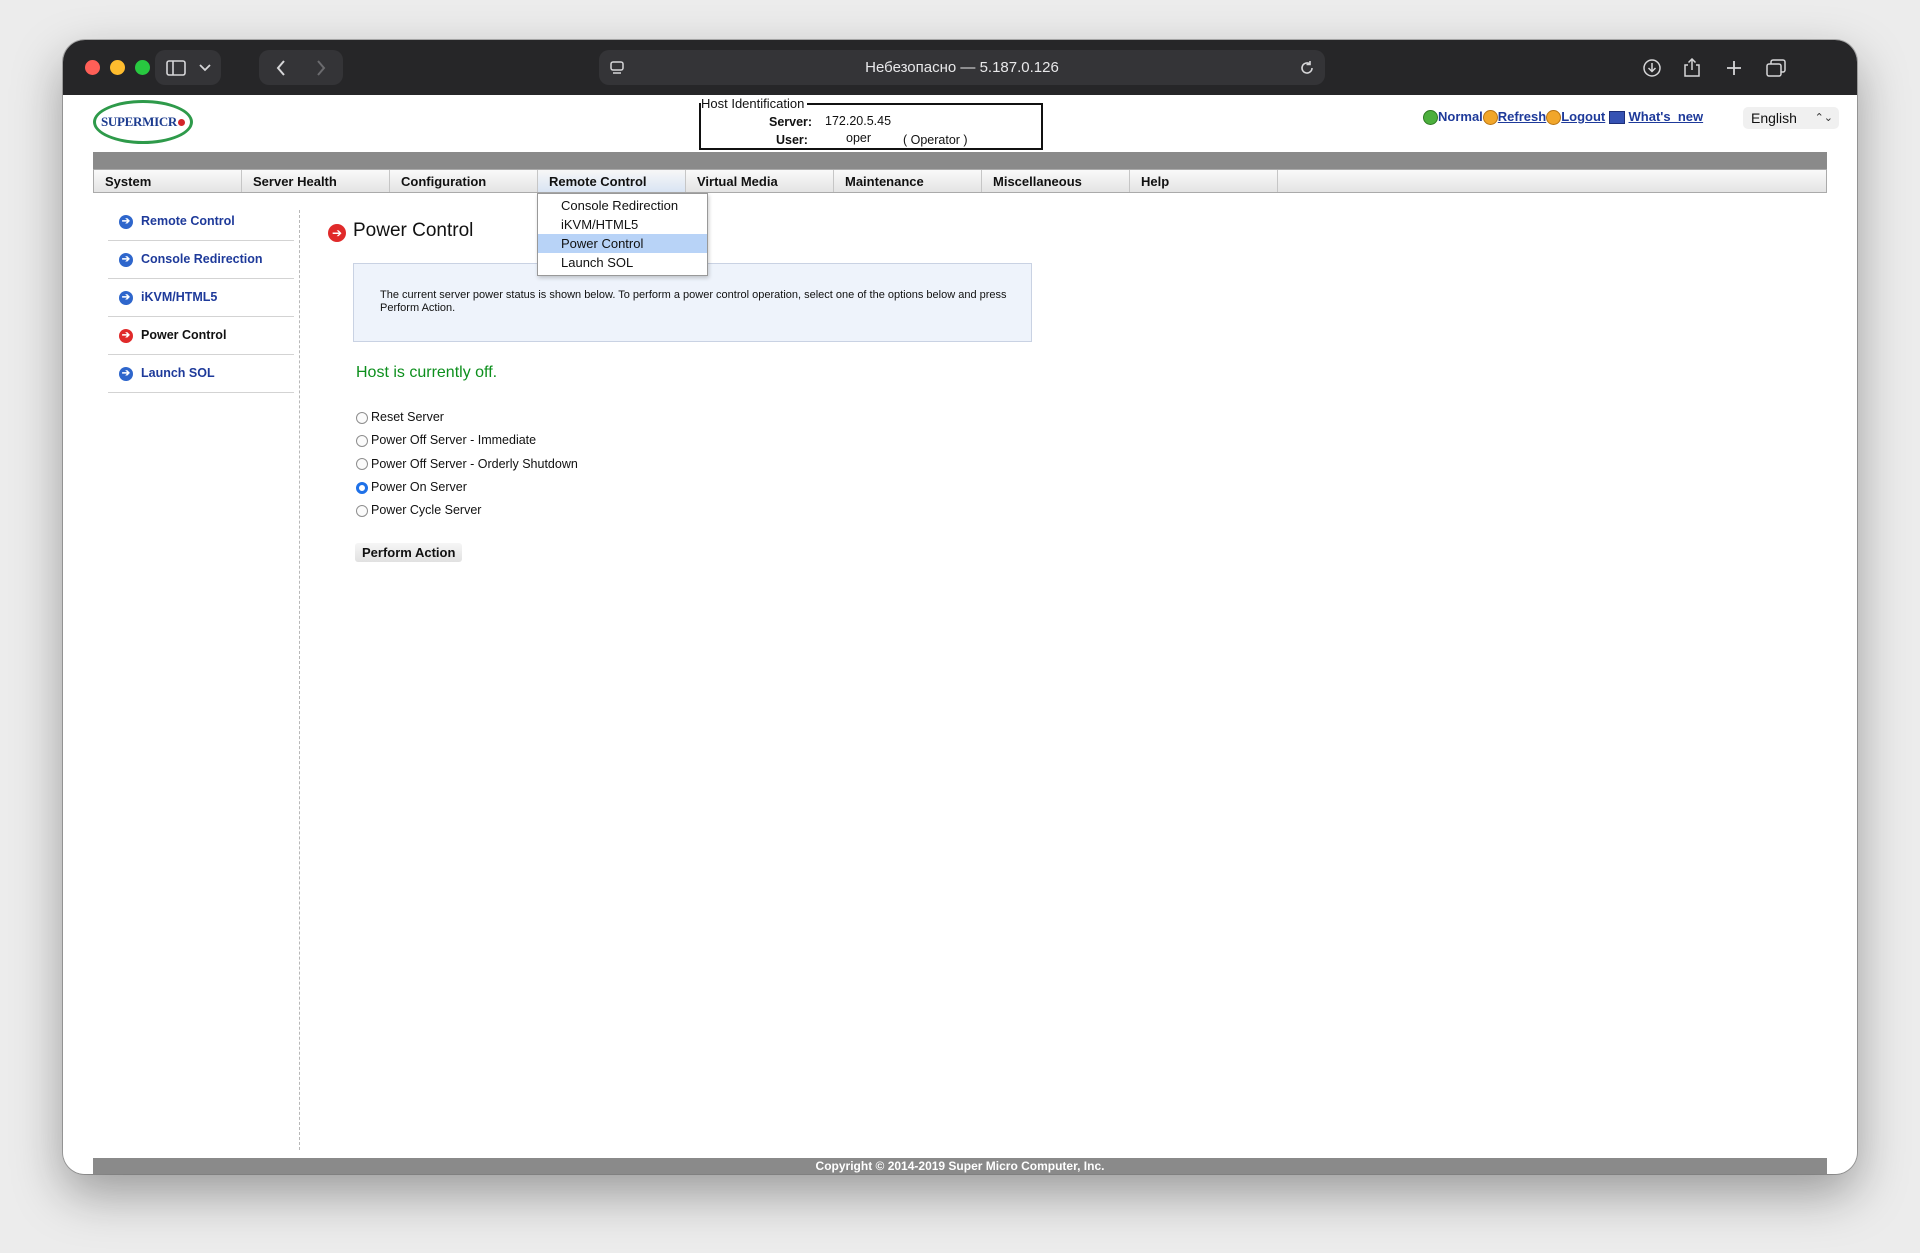 The height and width of the screenshot is (1253, 1920). Describe the element at coordinates (427, 372) in the screenshot. I see `host-status: Host is currently off.` at that location.